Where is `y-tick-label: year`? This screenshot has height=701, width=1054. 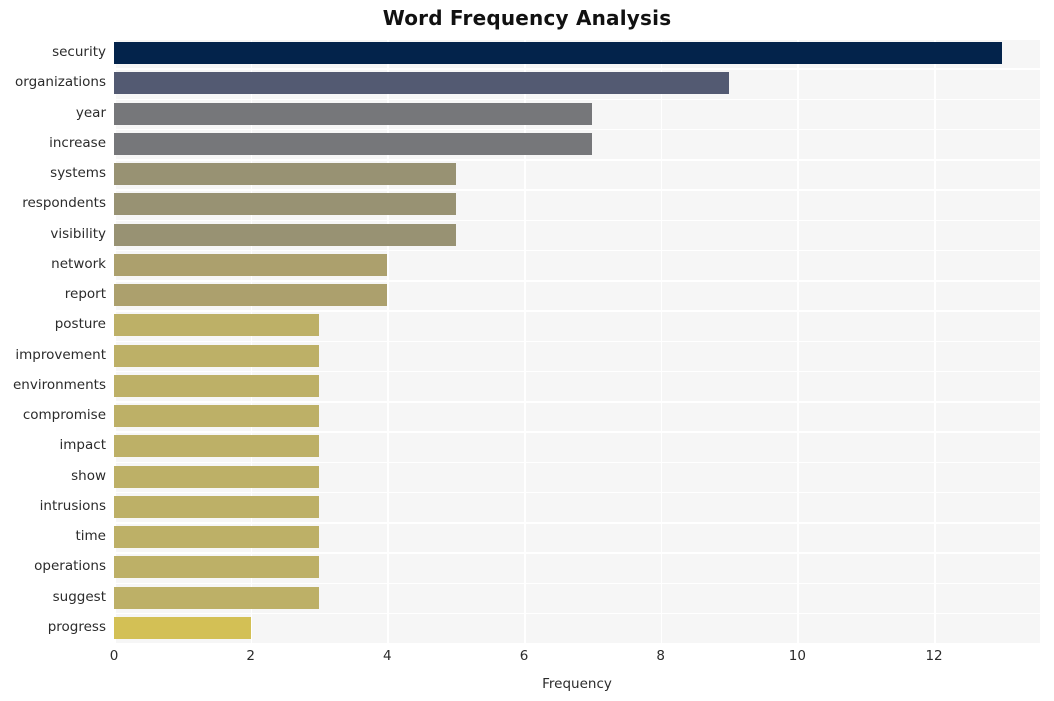 y-tick-label: year is located at coordinates (90, 112).